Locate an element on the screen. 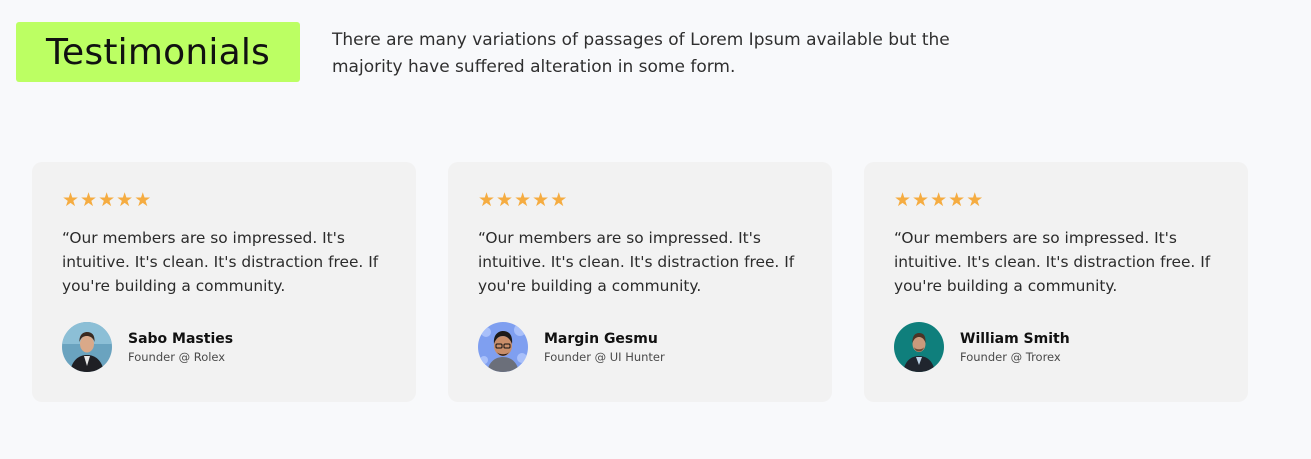 This screenshot has width=1311, height=459. author-role: Founder @ UI Hunter is located at coordinates (604, 356).